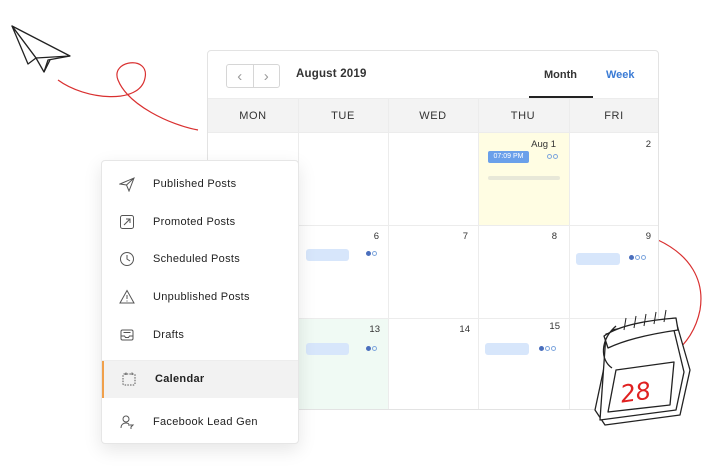  What do you see at coordinates (374, 329) in the screenshot?
I see `date-13: 13` at bounding box center [374, 329].